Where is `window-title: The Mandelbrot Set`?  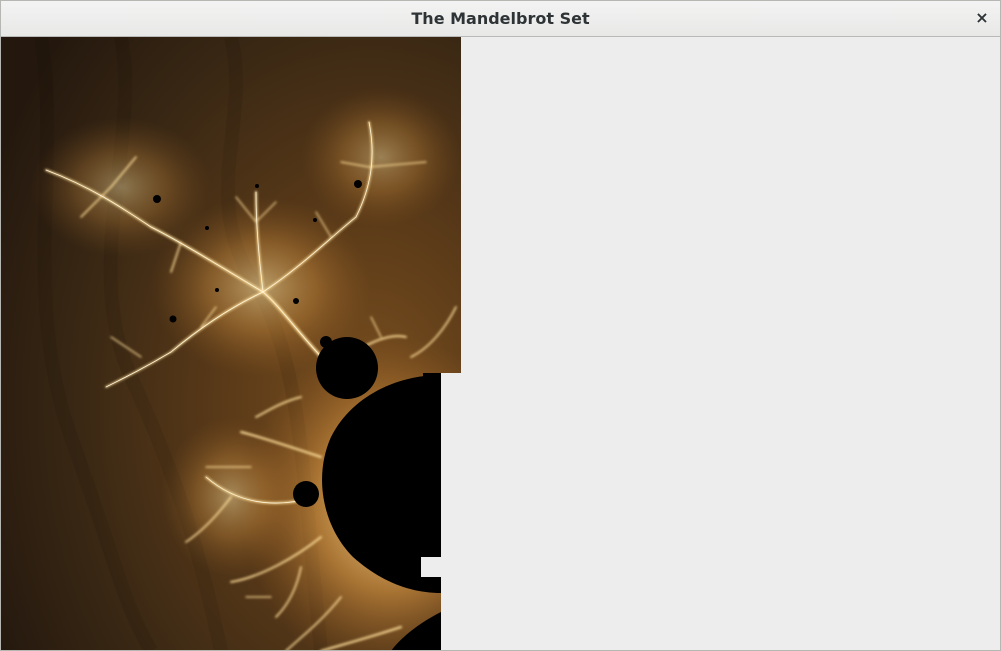 window-title: The Mandelbrot Set is located at coordinates (500, 18).